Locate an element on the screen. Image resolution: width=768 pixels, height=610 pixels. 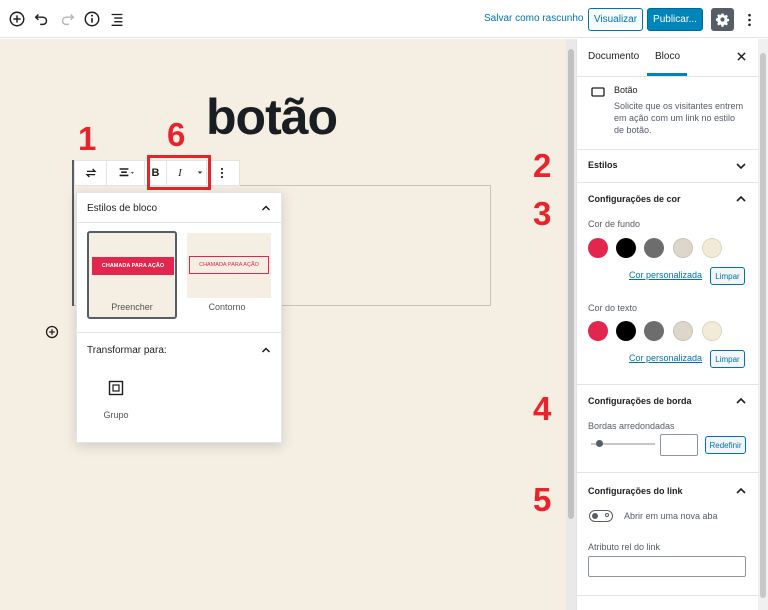
text-custom-color-link: Cor personalizada is located at coordinates (665, 358).